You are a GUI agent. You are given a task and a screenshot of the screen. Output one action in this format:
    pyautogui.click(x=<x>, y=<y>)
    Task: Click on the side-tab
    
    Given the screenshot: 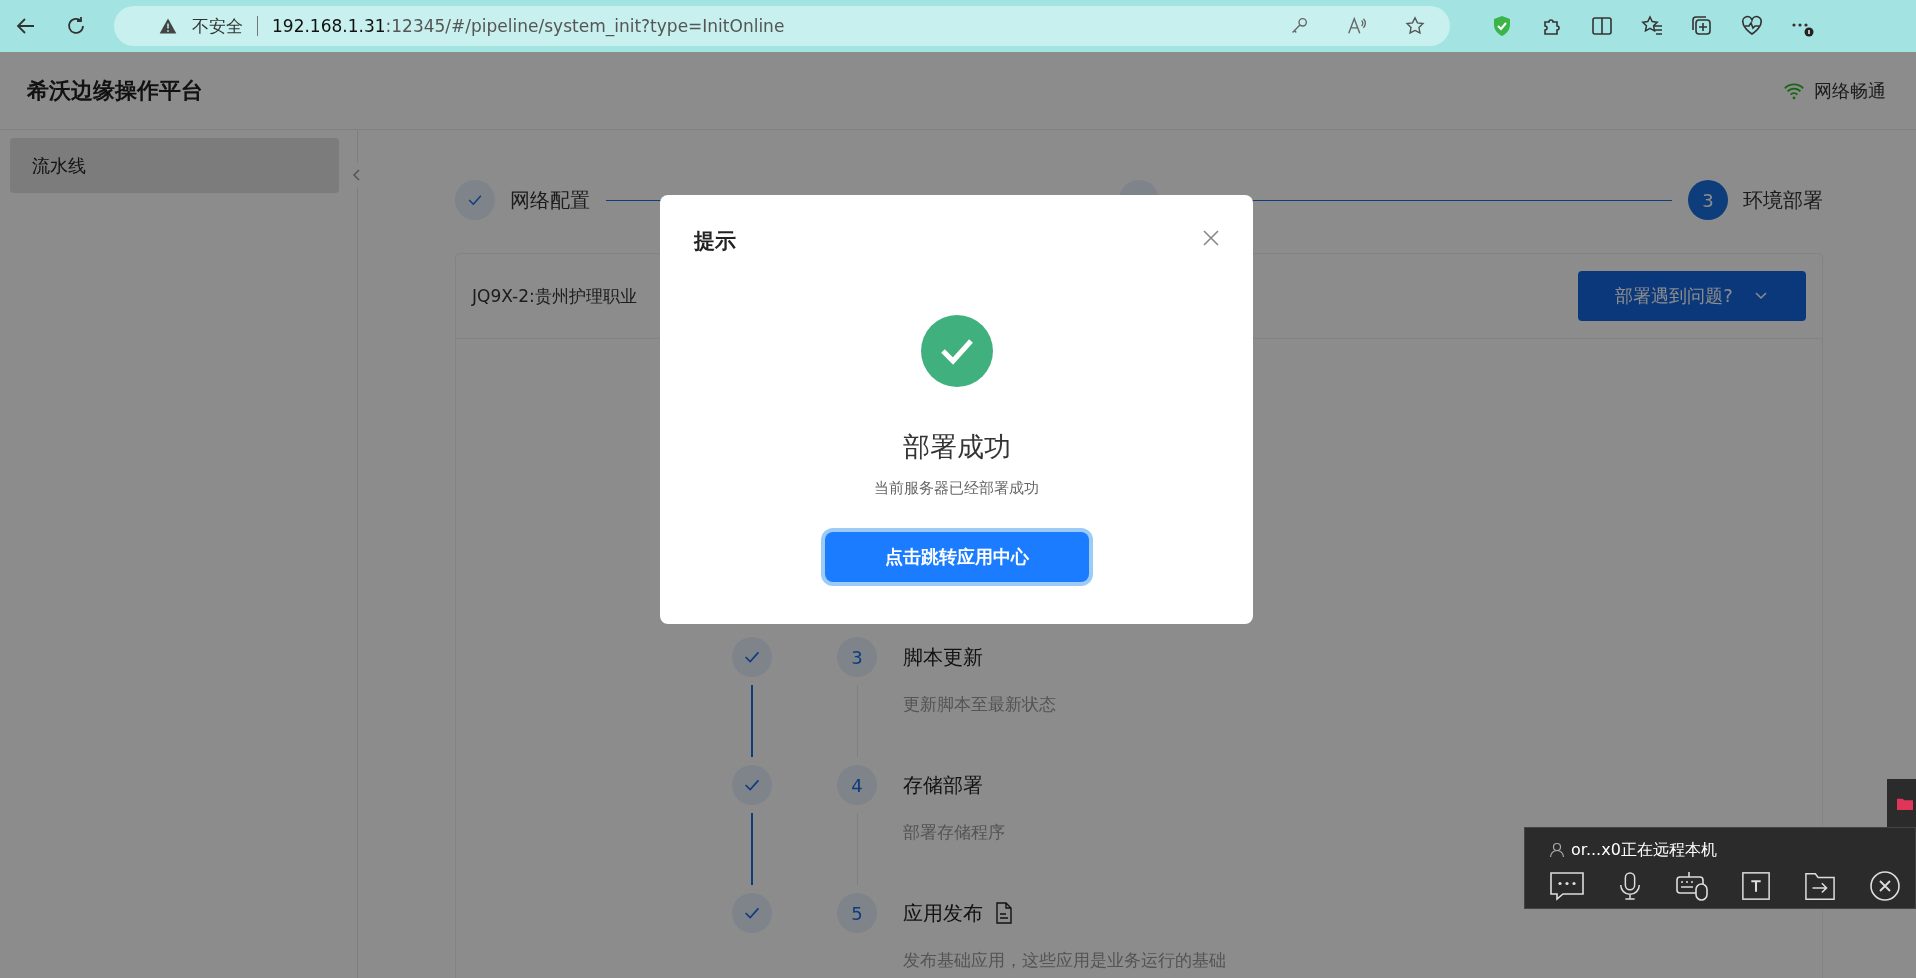 What is the action you would take?
    pyautogui.click(x=1901, y=803)
    